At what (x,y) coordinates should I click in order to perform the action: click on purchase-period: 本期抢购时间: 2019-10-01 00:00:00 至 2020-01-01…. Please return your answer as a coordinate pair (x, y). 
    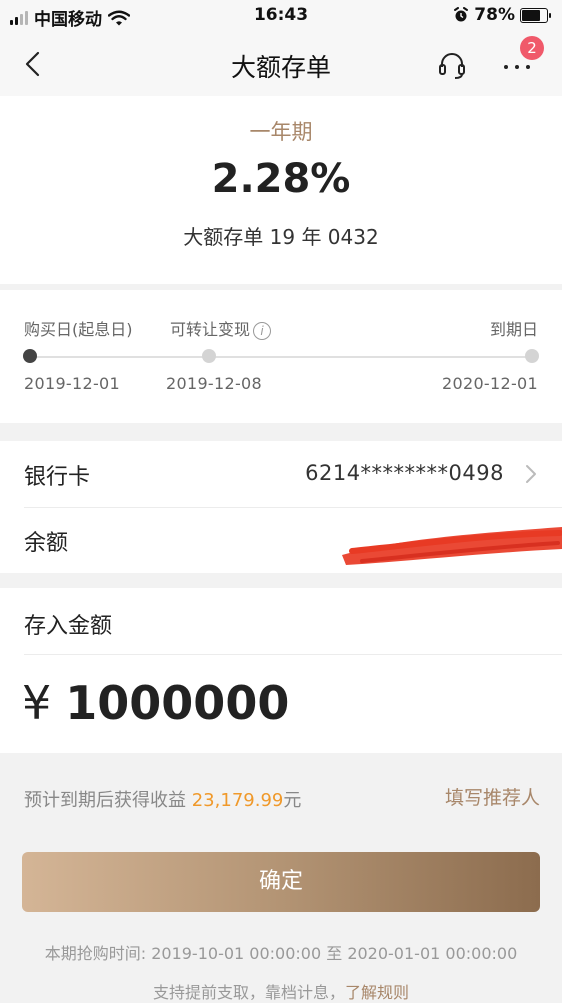
    Looking at the image, I should click on (281, 953).